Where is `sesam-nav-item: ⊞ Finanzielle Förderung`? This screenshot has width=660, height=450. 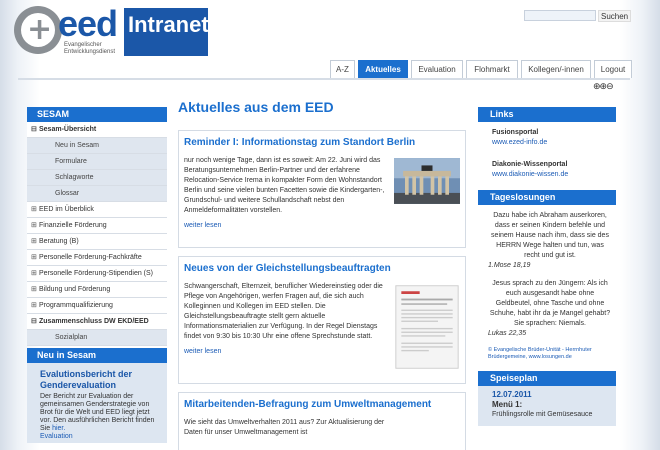
sesam-nav-item: ⊞ Finanzielle Förderung is located at coordinates (97, 226).